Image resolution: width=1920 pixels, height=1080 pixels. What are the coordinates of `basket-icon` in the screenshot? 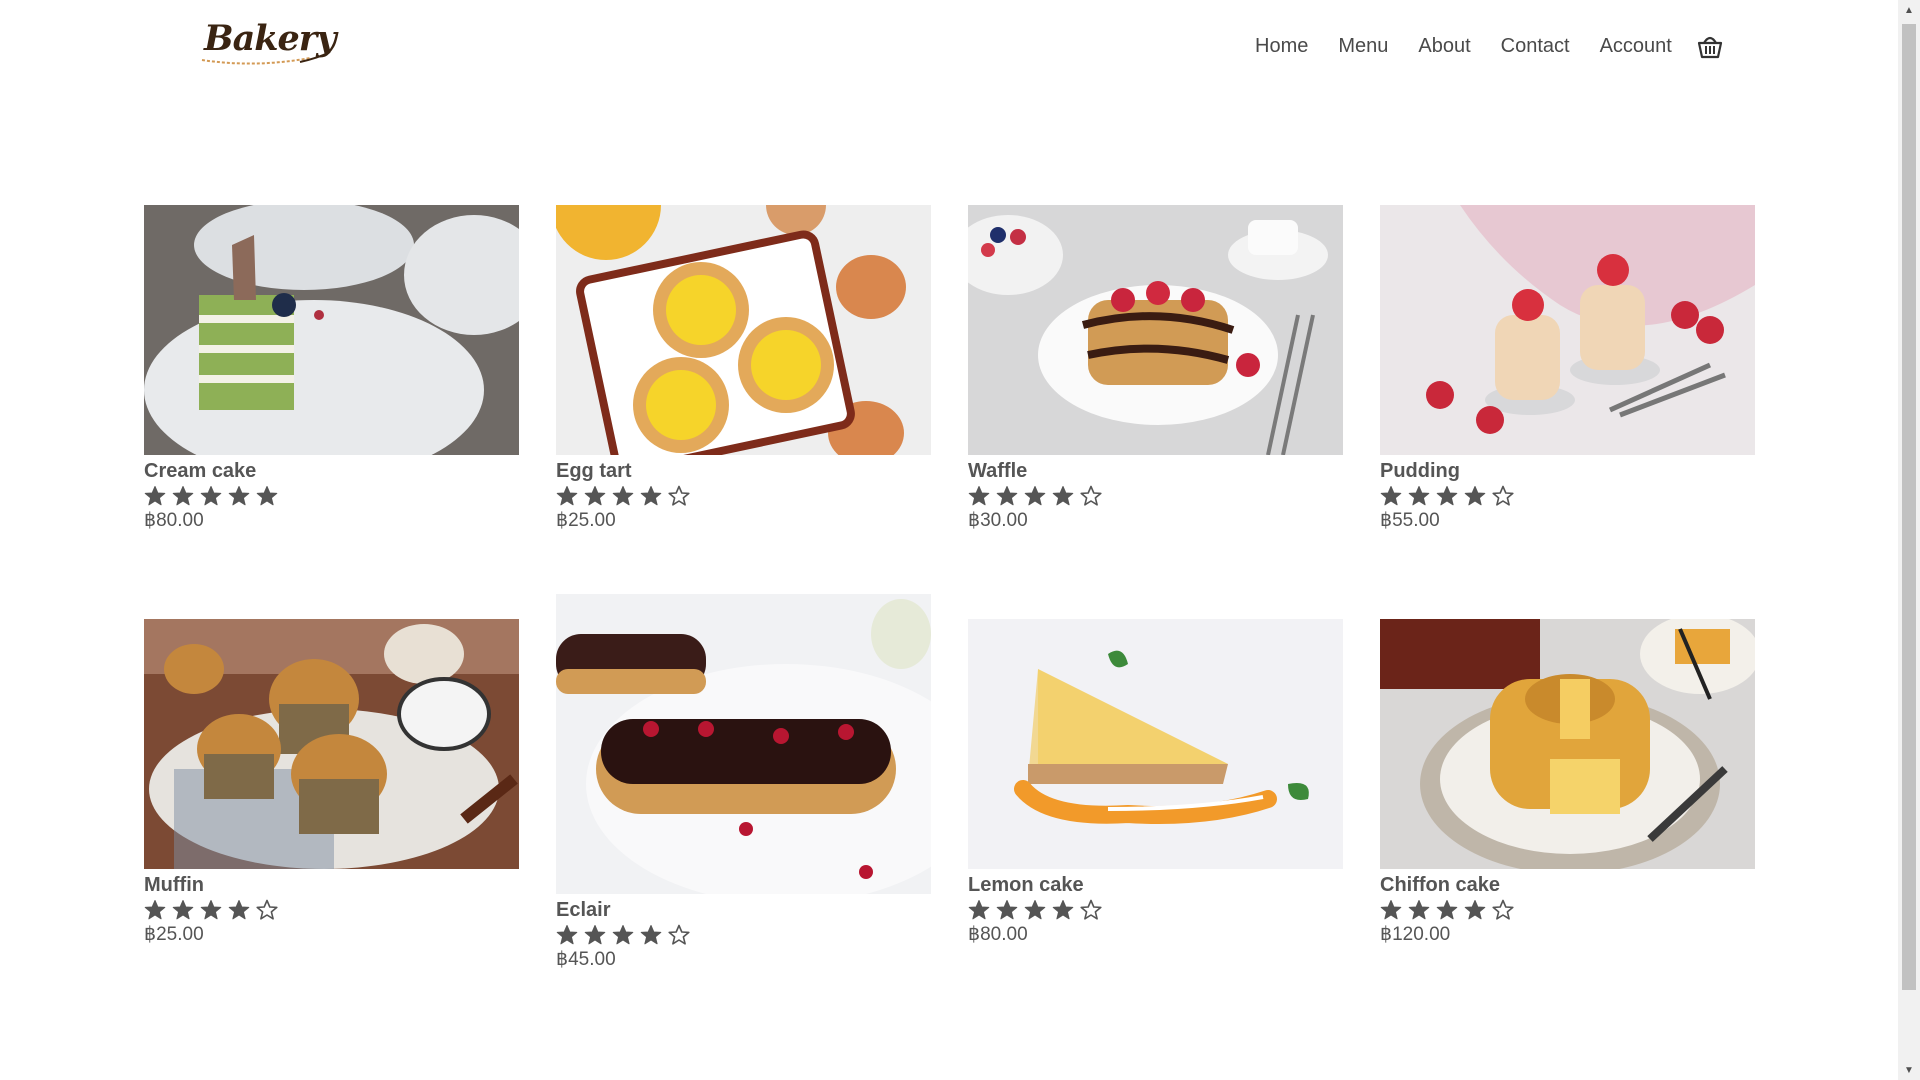 It's located at (1710, 46).